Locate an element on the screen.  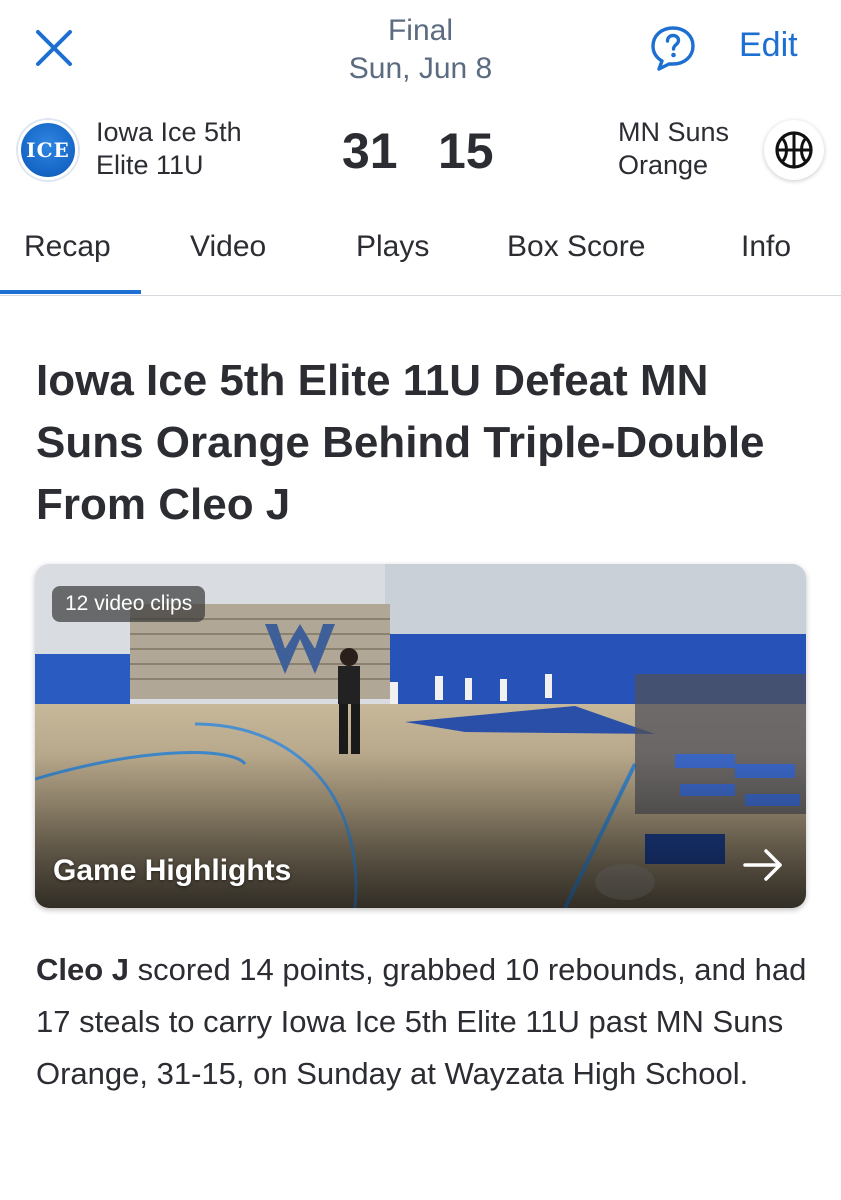
tab-video: Video is located at coordinates (228, 247).